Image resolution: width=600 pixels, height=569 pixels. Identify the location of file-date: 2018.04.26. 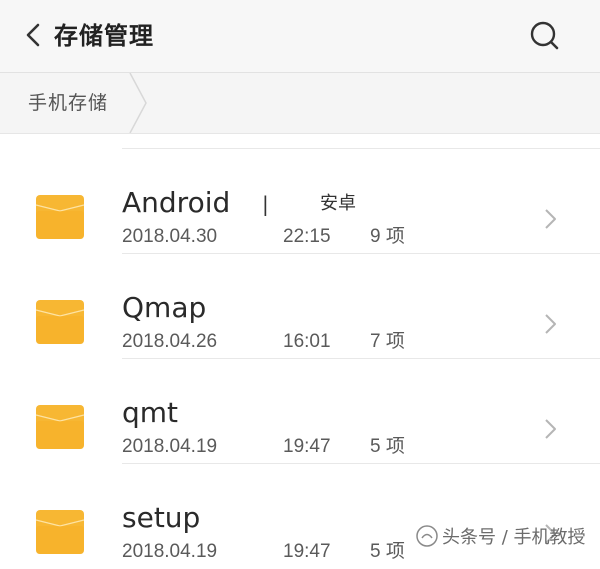
(170, 341).